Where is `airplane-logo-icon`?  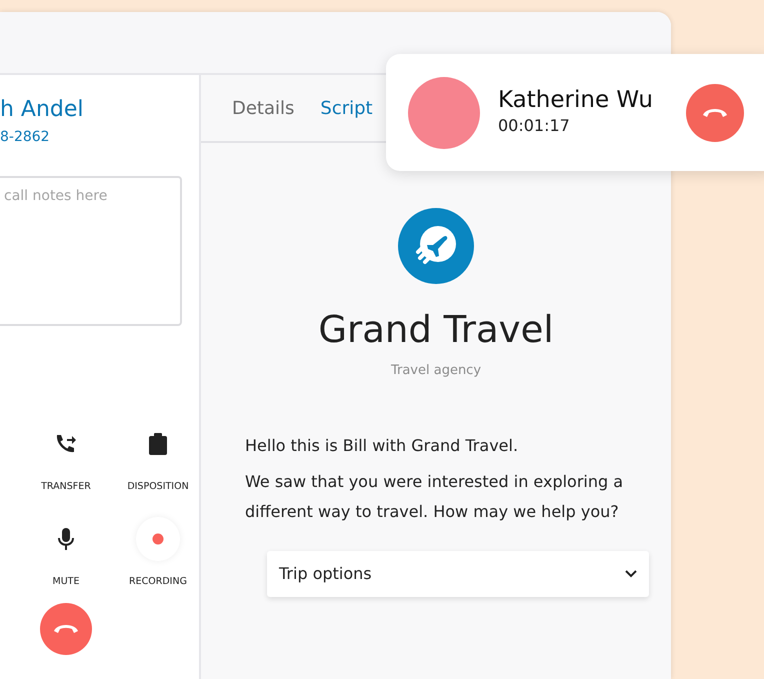 airplane-logo-icon is located at coordinates (436, 246).